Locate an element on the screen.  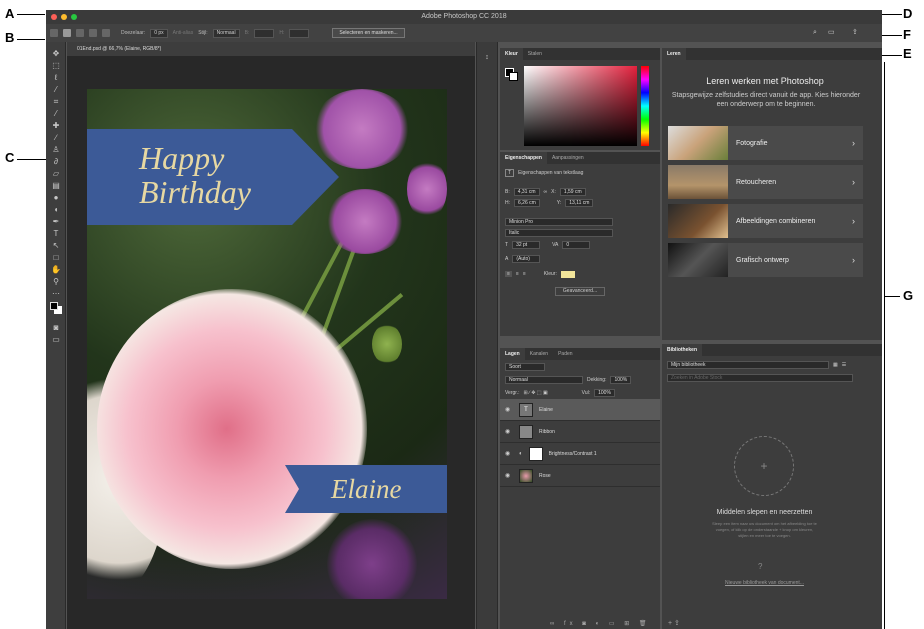
screen-mode-icon: ▭ is located at coordinates (56, 340).